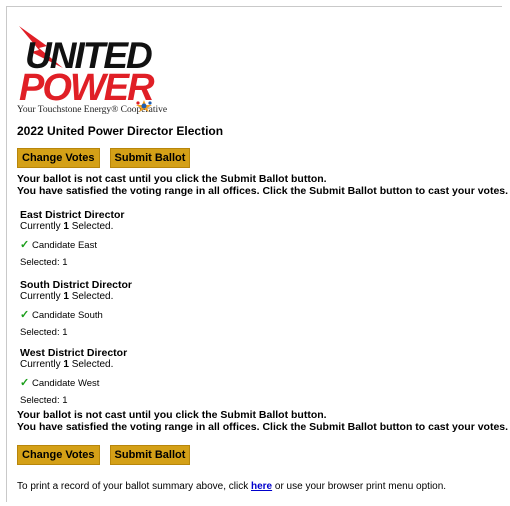 The height and width of the screenshot is (506, 510). I want to click on top-button-row: Change Votes Submit Ballot, so click(104, 158).